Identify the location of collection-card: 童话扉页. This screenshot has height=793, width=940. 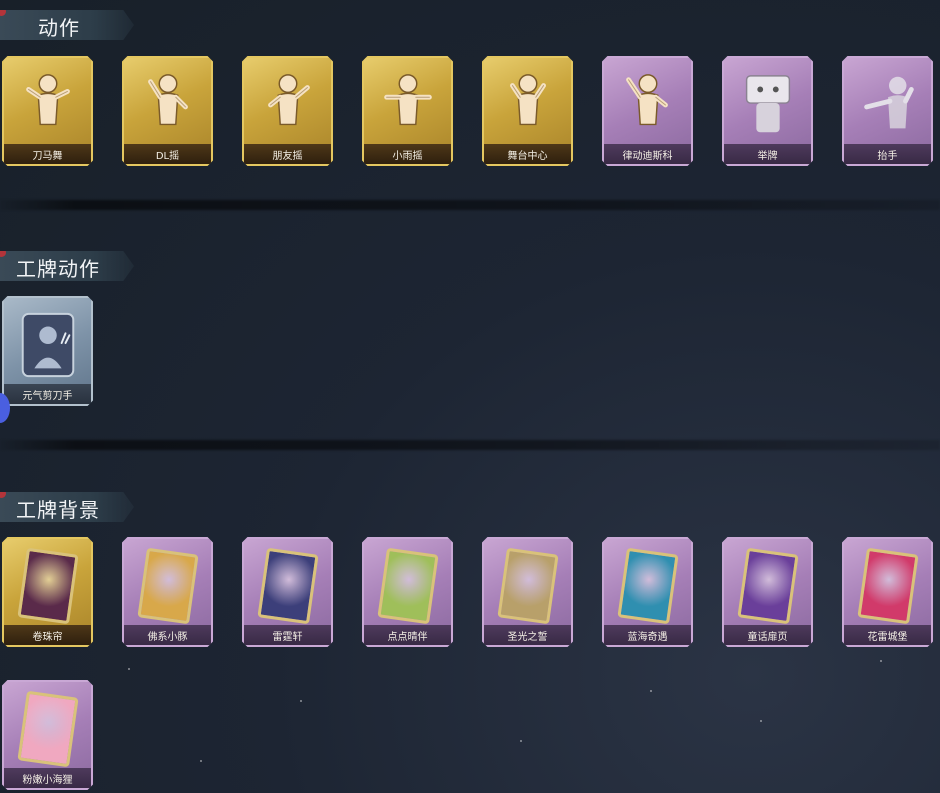
(767, 592).